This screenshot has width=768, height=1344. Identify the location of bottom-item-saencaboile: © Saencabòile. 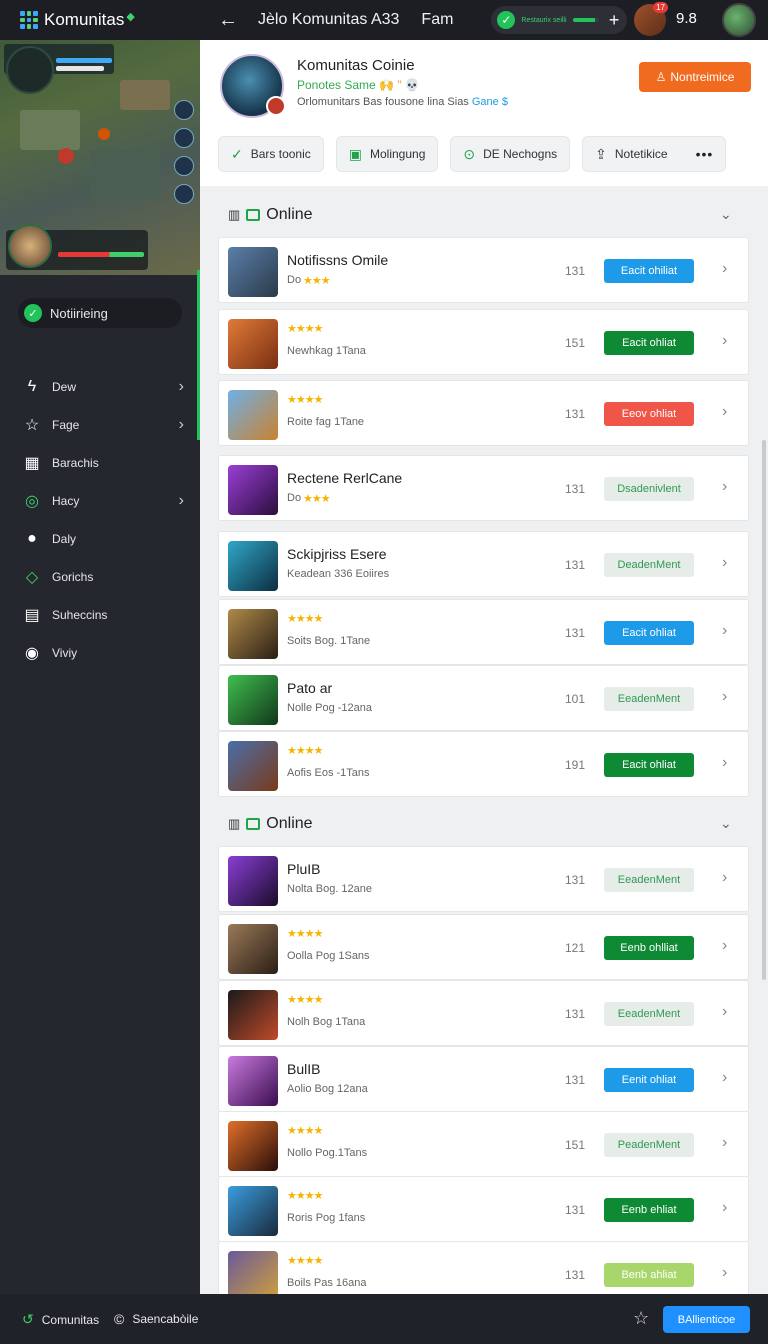
(156, 1319).